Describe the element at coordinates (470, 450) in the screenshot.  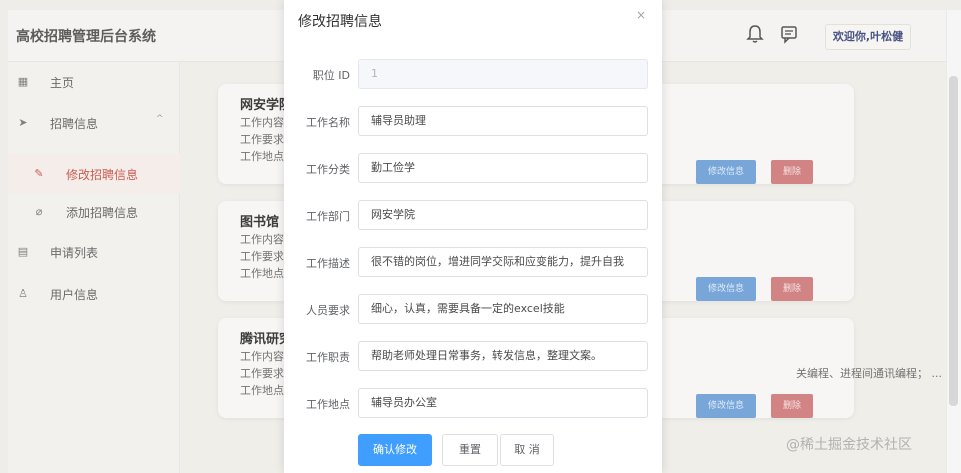
I see `reset-button: 重置` at that location.